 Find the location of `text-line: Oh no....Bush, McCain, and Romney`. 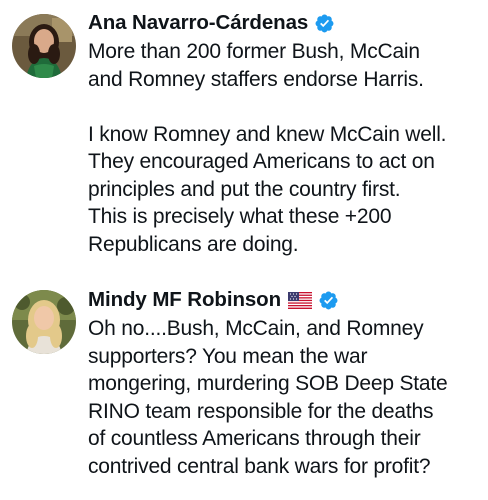

text-line: Oh no....Bush, McCain, and Romney is located at coordinates (256, 328).